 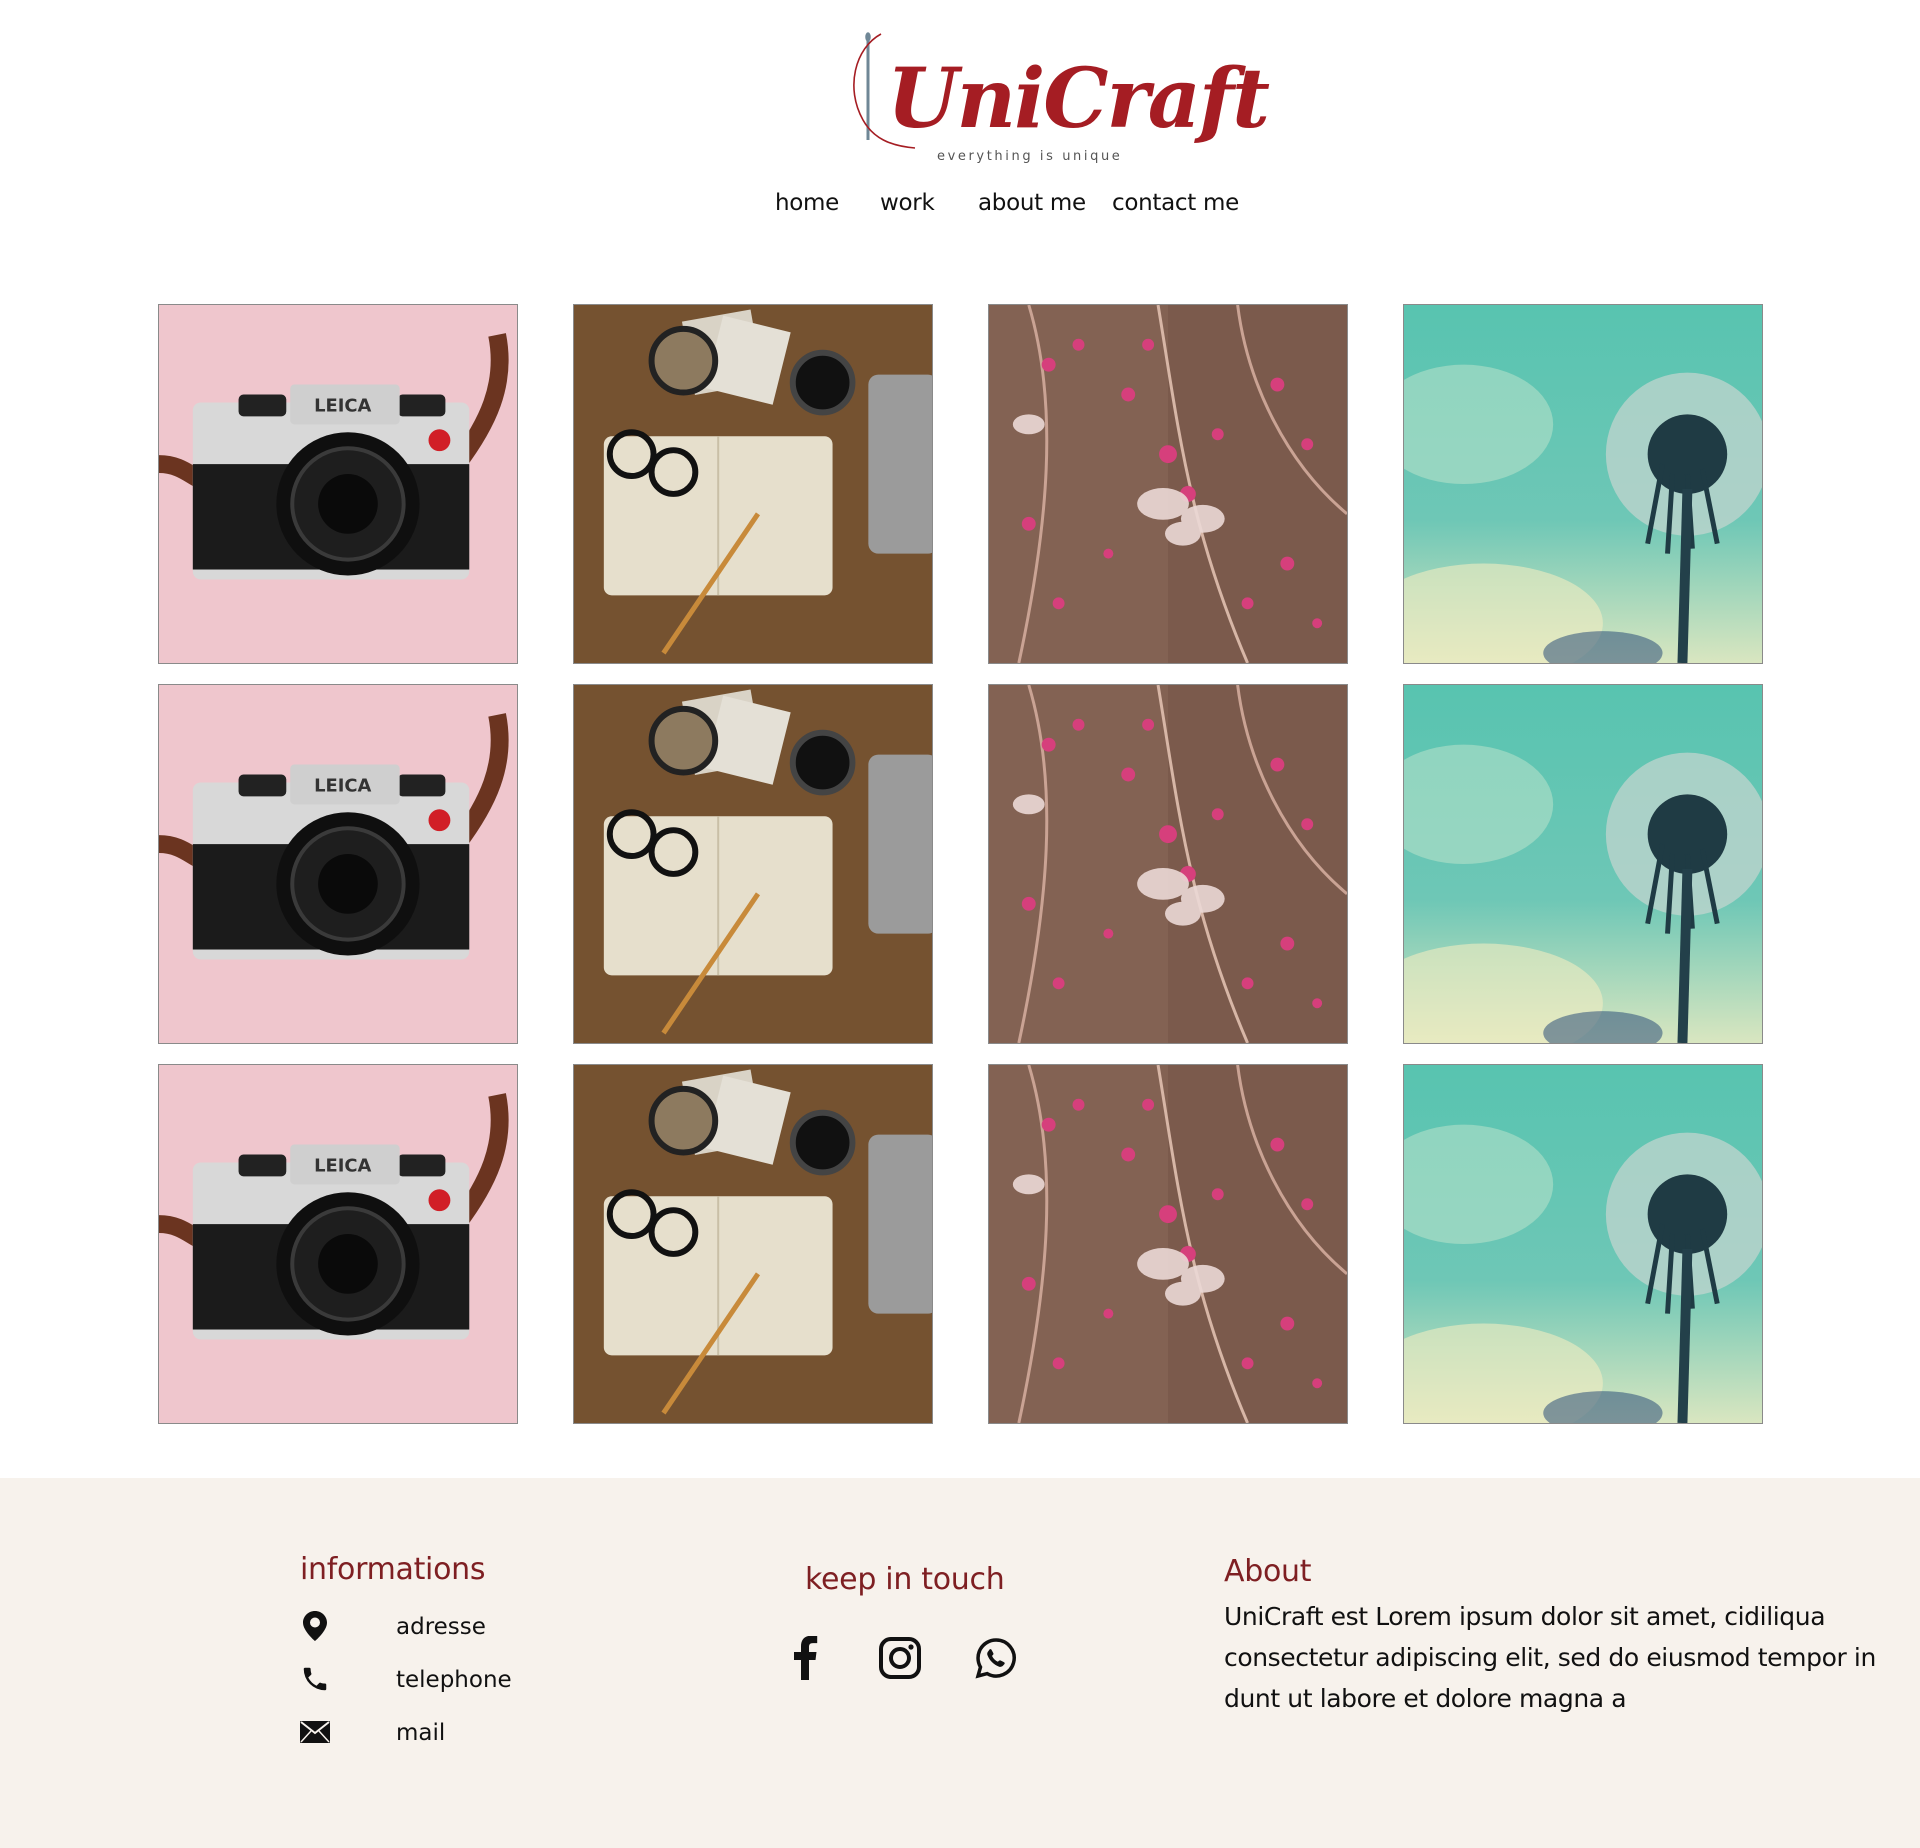 I want to click on nav-about-me: about me, so click(x=1032, y=203).